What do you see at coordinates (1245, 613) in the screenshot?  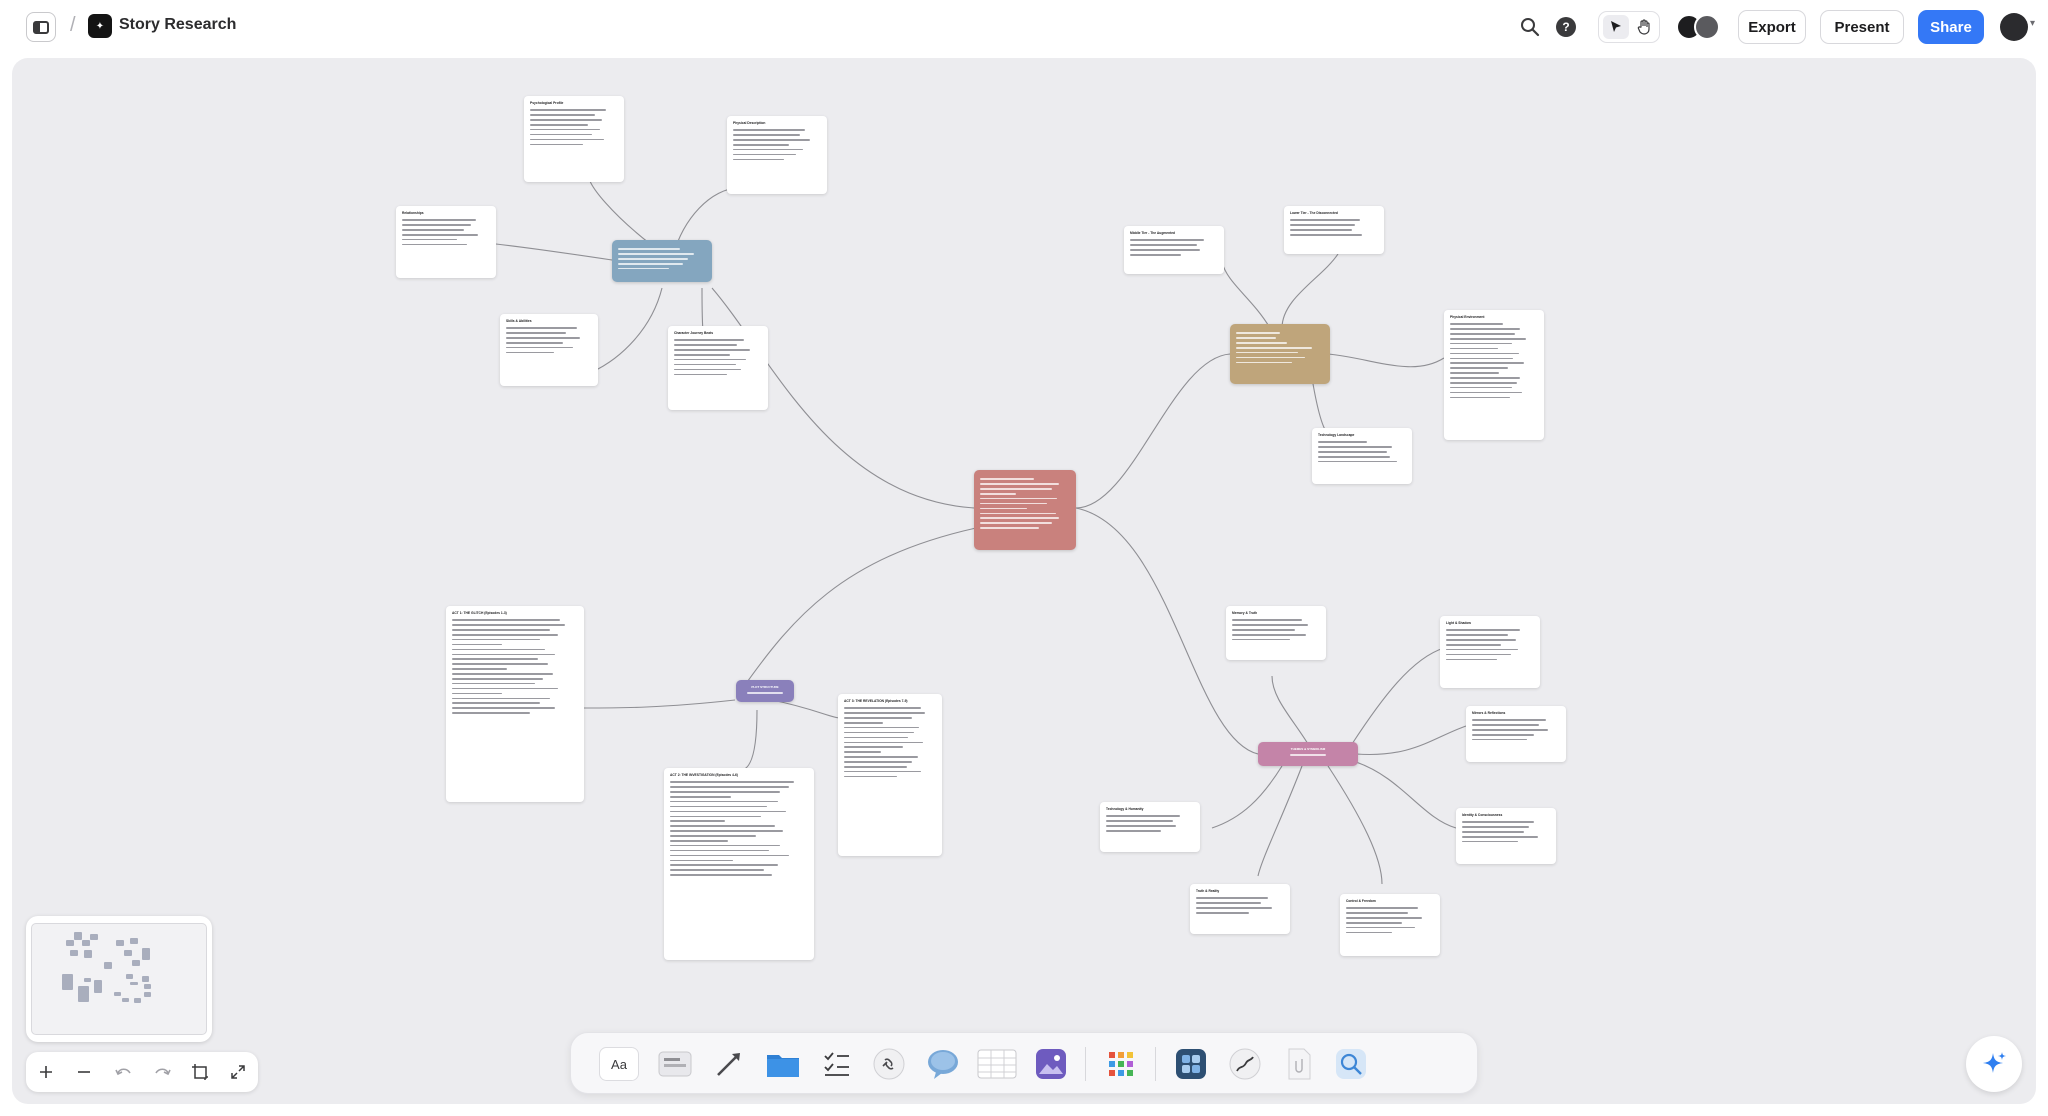 I see `note-title: Memory & Truth` at bounding box center [1245, 613].